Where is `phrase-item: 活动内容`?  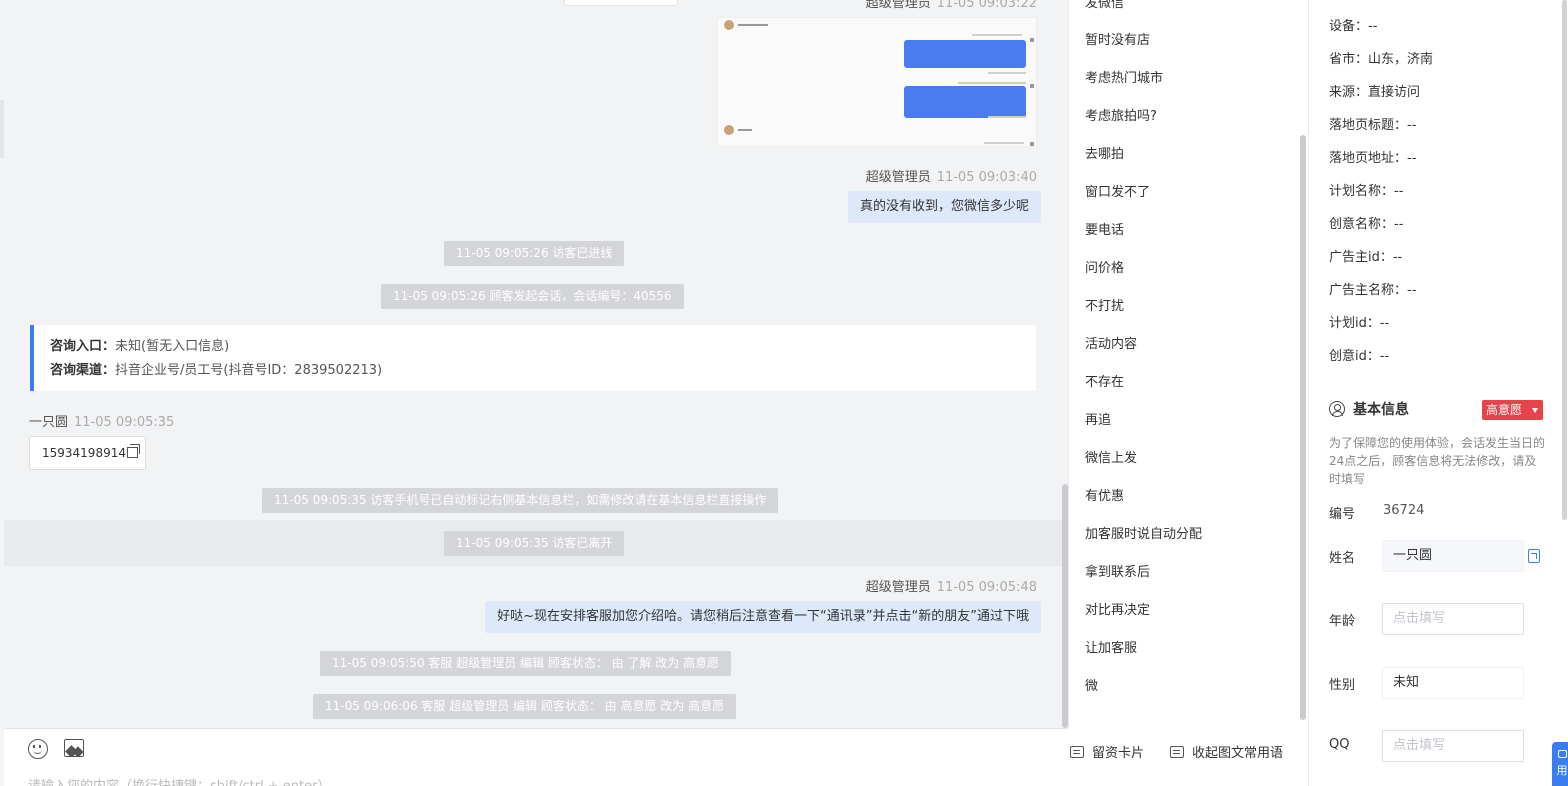 phrase-item: 活动内容 is located at coordinates (1111, 345).